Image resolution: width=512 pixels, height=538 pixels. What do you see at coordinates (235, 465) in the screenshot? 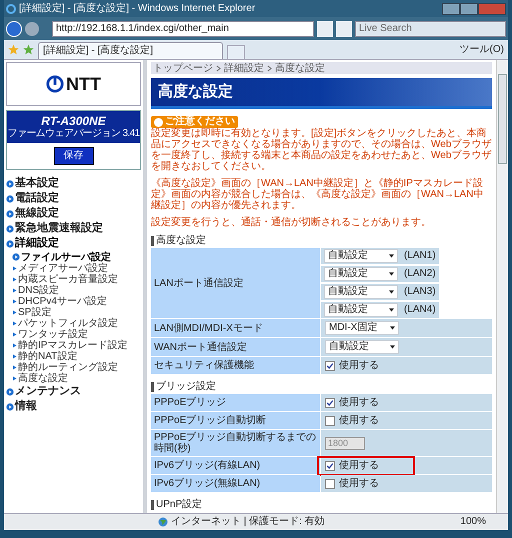
I see `label-cell: IPv6ブリッジ(有線LAN)` at bounding box center [235, 465].